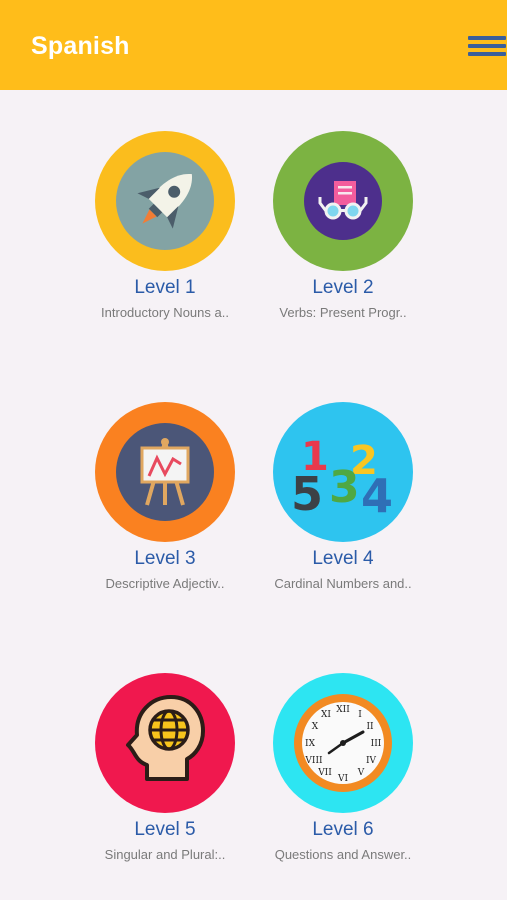 This screenshot has width=507, height=900. I want to click on level-title: Level 2, so click(343, 287).